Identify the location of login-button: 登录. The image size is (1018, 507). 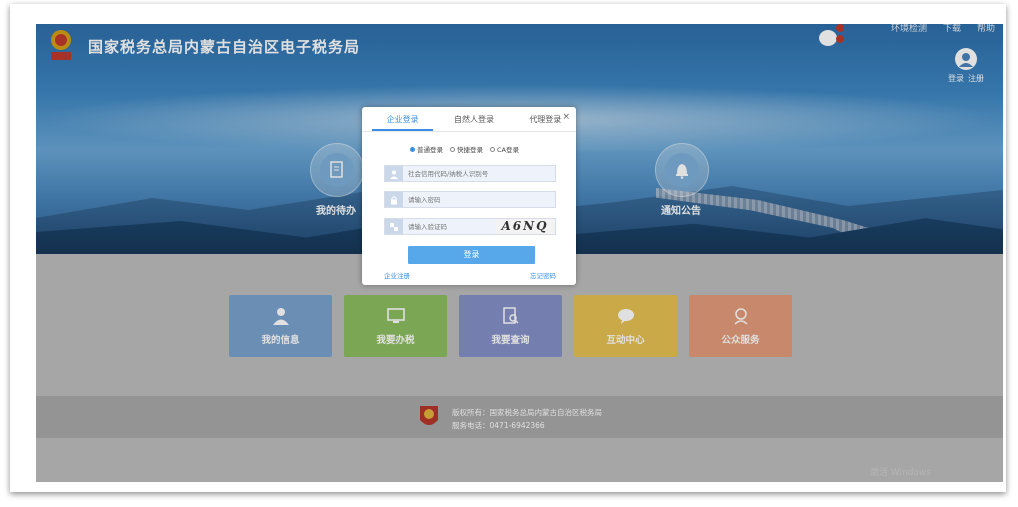
(471, 255).